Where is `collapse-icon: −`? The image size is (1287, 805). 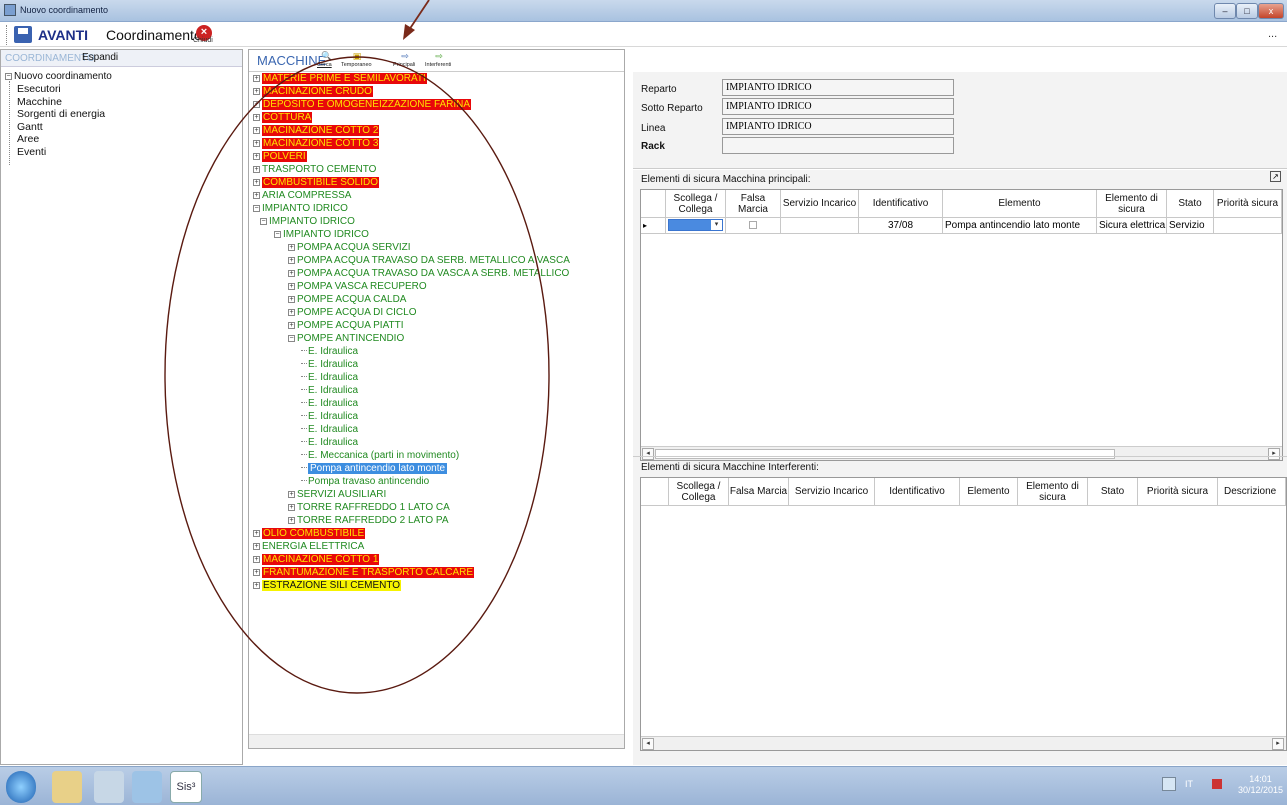
collapse-icon: − is located at coordinates (8, 76).